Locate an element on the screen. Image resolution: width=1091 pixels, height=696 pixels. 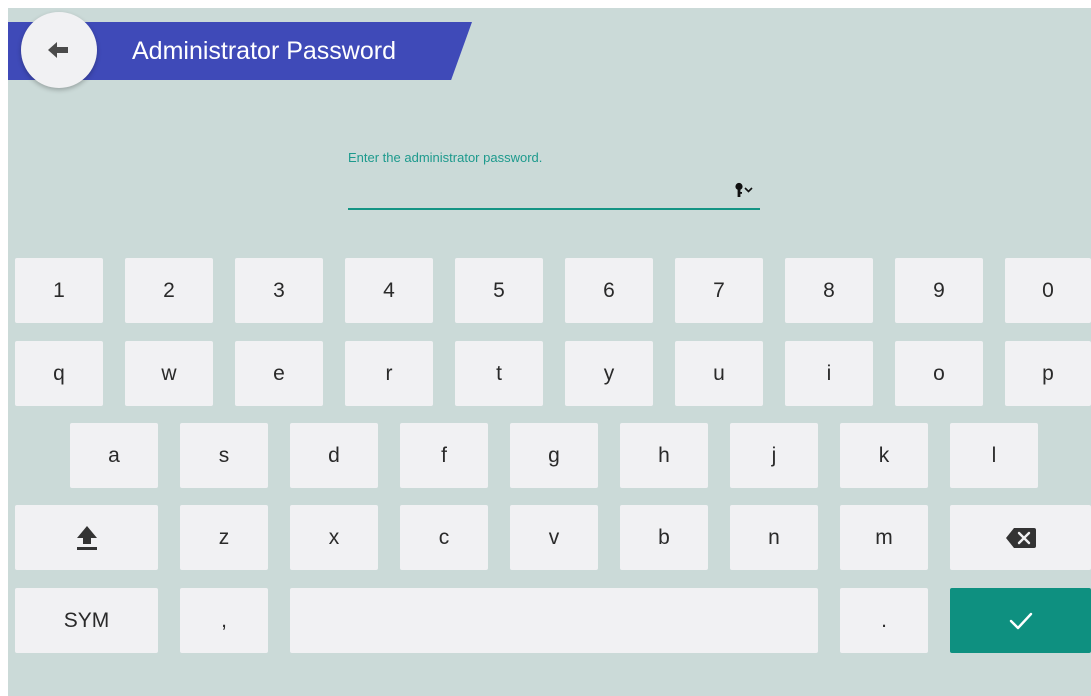
key-label: g is located at coordinates (554, 455).